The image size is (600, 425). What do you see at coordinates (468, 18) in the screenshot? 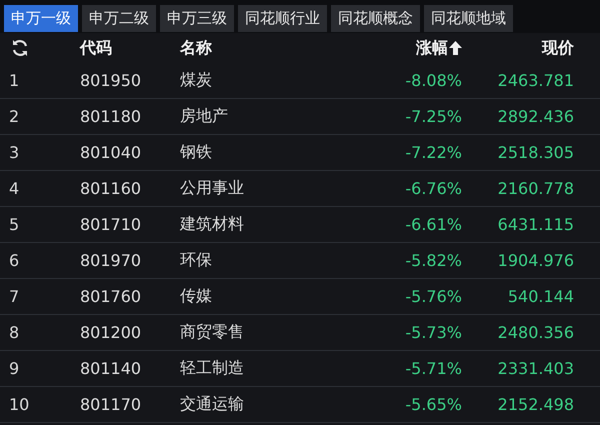
I see `category-tab: 同花顺地域` at bounding box center [468, 18].